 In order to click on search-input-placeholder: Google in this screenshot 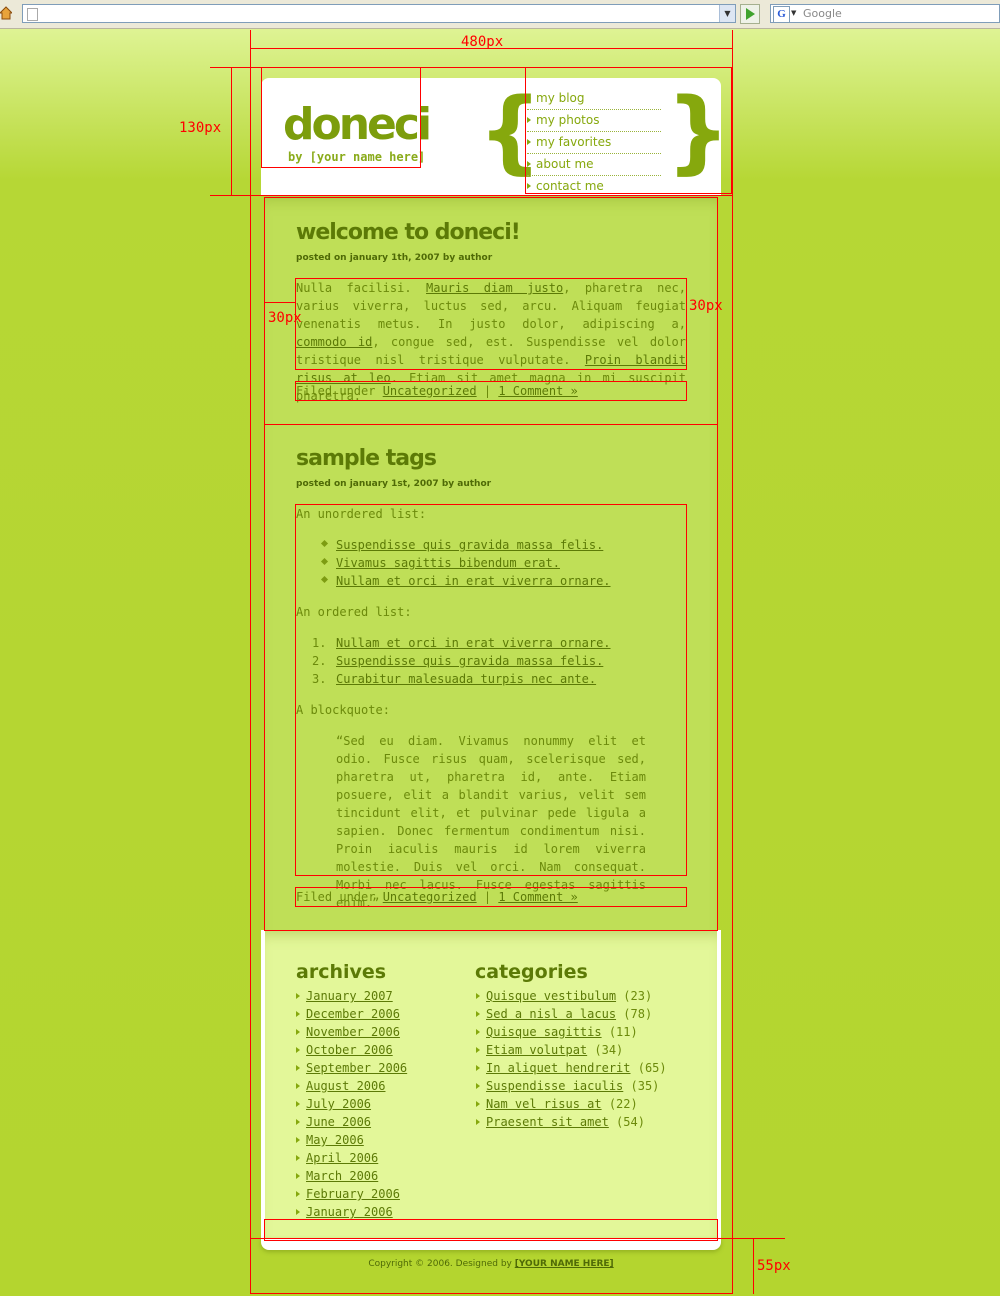, I will do `click(822, 13)`.